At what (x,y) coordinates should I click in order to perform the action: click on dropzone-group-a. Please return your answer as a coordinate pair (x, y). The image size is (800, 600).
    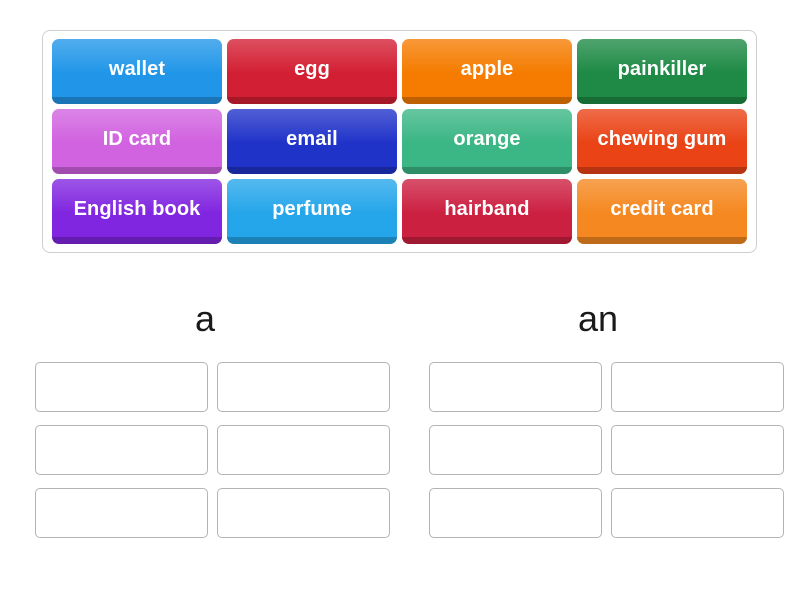
    Looking at the image, I should click on (212, 450).